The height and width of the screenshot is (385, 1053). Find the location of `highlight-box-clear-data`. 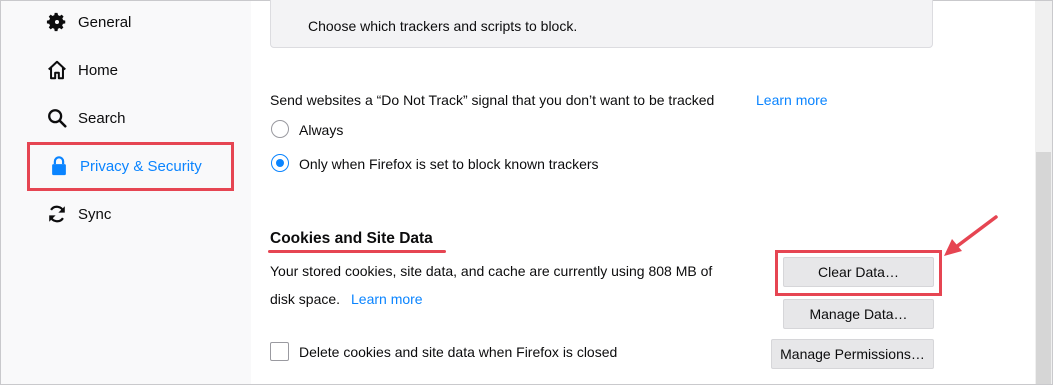

highlight-box-clear-data is located at coordinates (858, 273).